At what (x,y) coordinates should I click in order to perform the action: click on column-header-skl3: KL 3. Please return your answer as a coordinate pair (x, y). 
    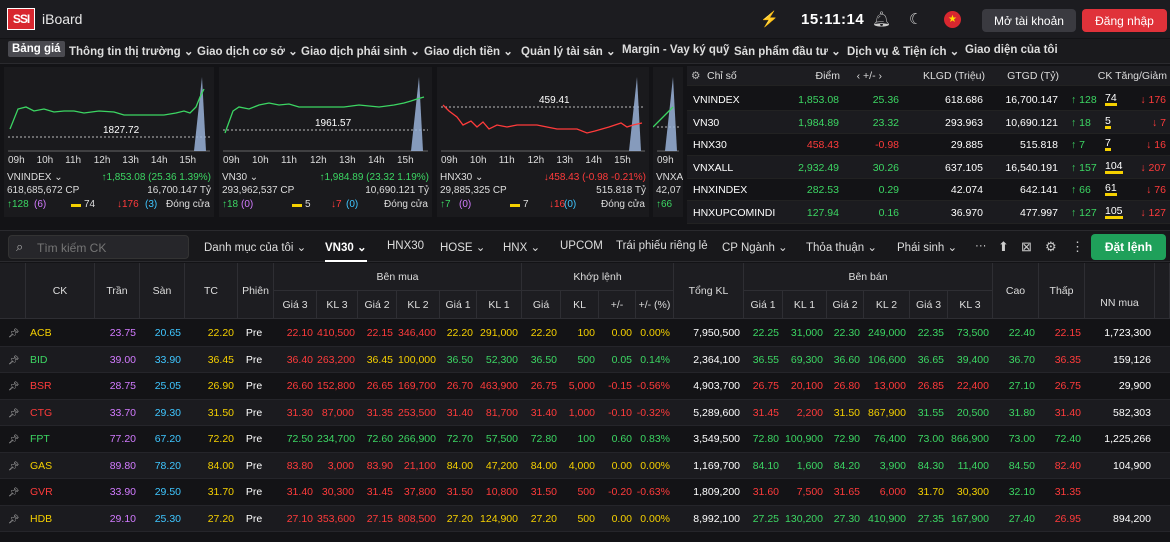
    Looking at the image, I should click on (970, 305).